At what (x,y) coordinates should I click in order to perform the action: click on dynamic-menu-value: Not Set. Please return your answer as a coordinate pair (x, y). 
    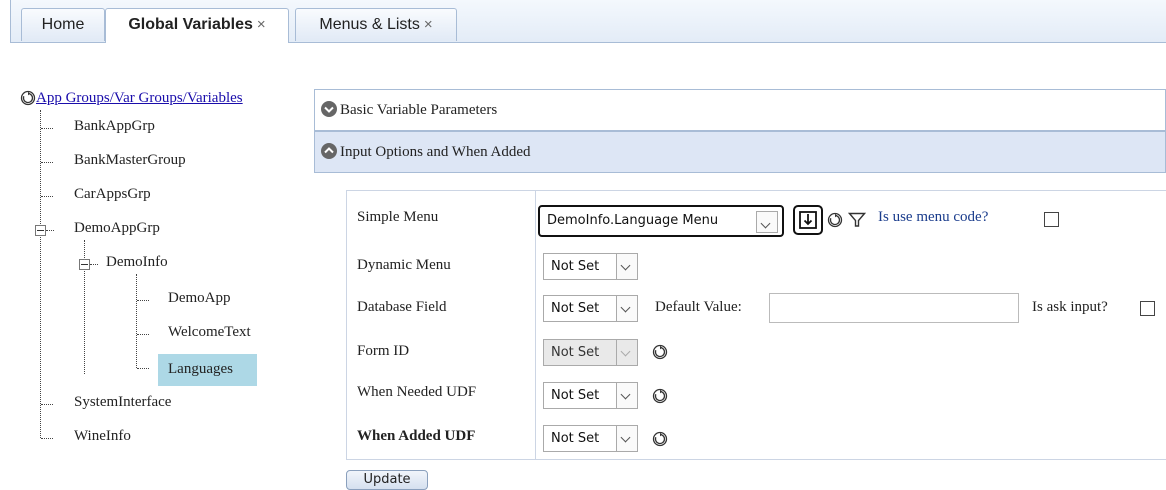
    Looking at the image, I should click on (575, 266).